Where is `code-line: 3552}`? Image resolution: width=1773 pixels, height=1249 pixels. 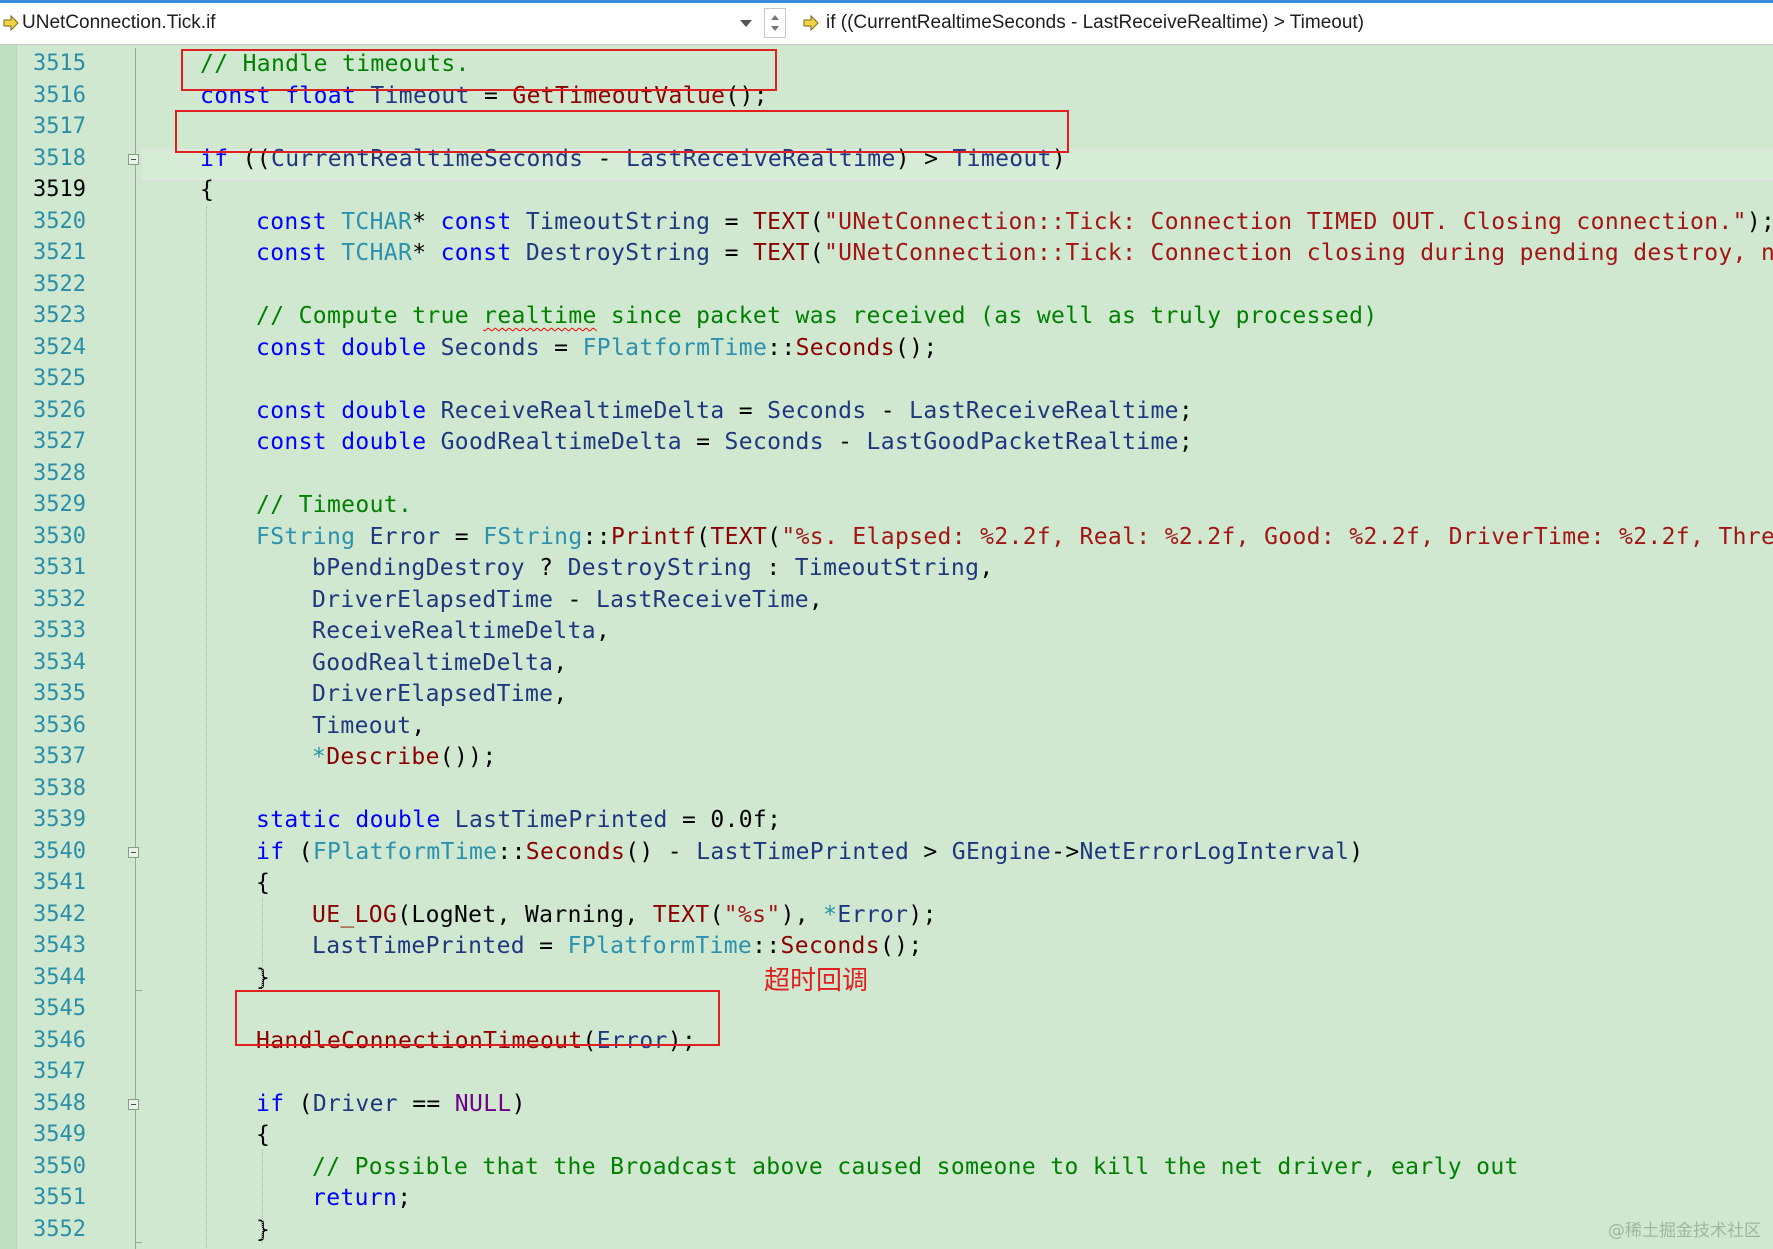
code-line: 3552} is located at coordinates (886, 1229).